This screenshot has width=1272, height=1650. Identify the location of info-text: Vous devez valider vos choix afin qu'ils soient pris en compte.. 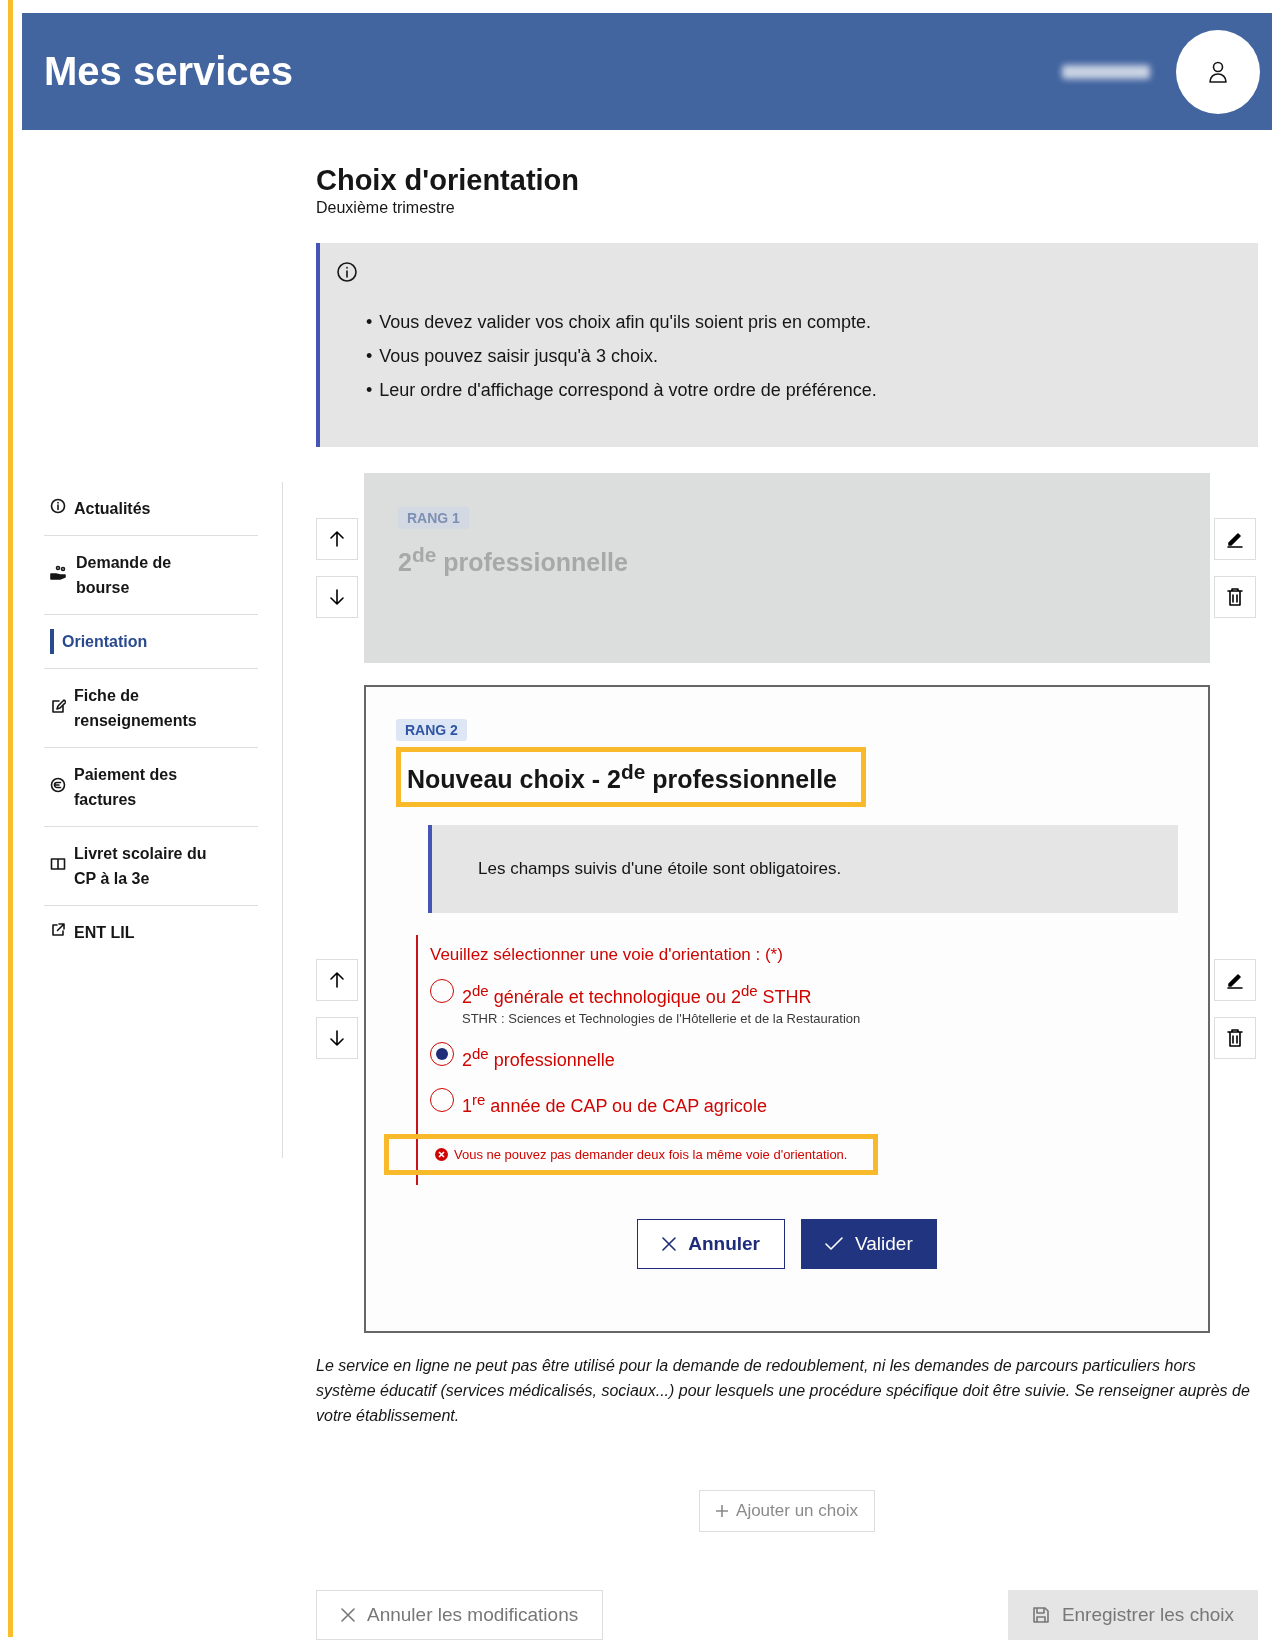
(625, 322).